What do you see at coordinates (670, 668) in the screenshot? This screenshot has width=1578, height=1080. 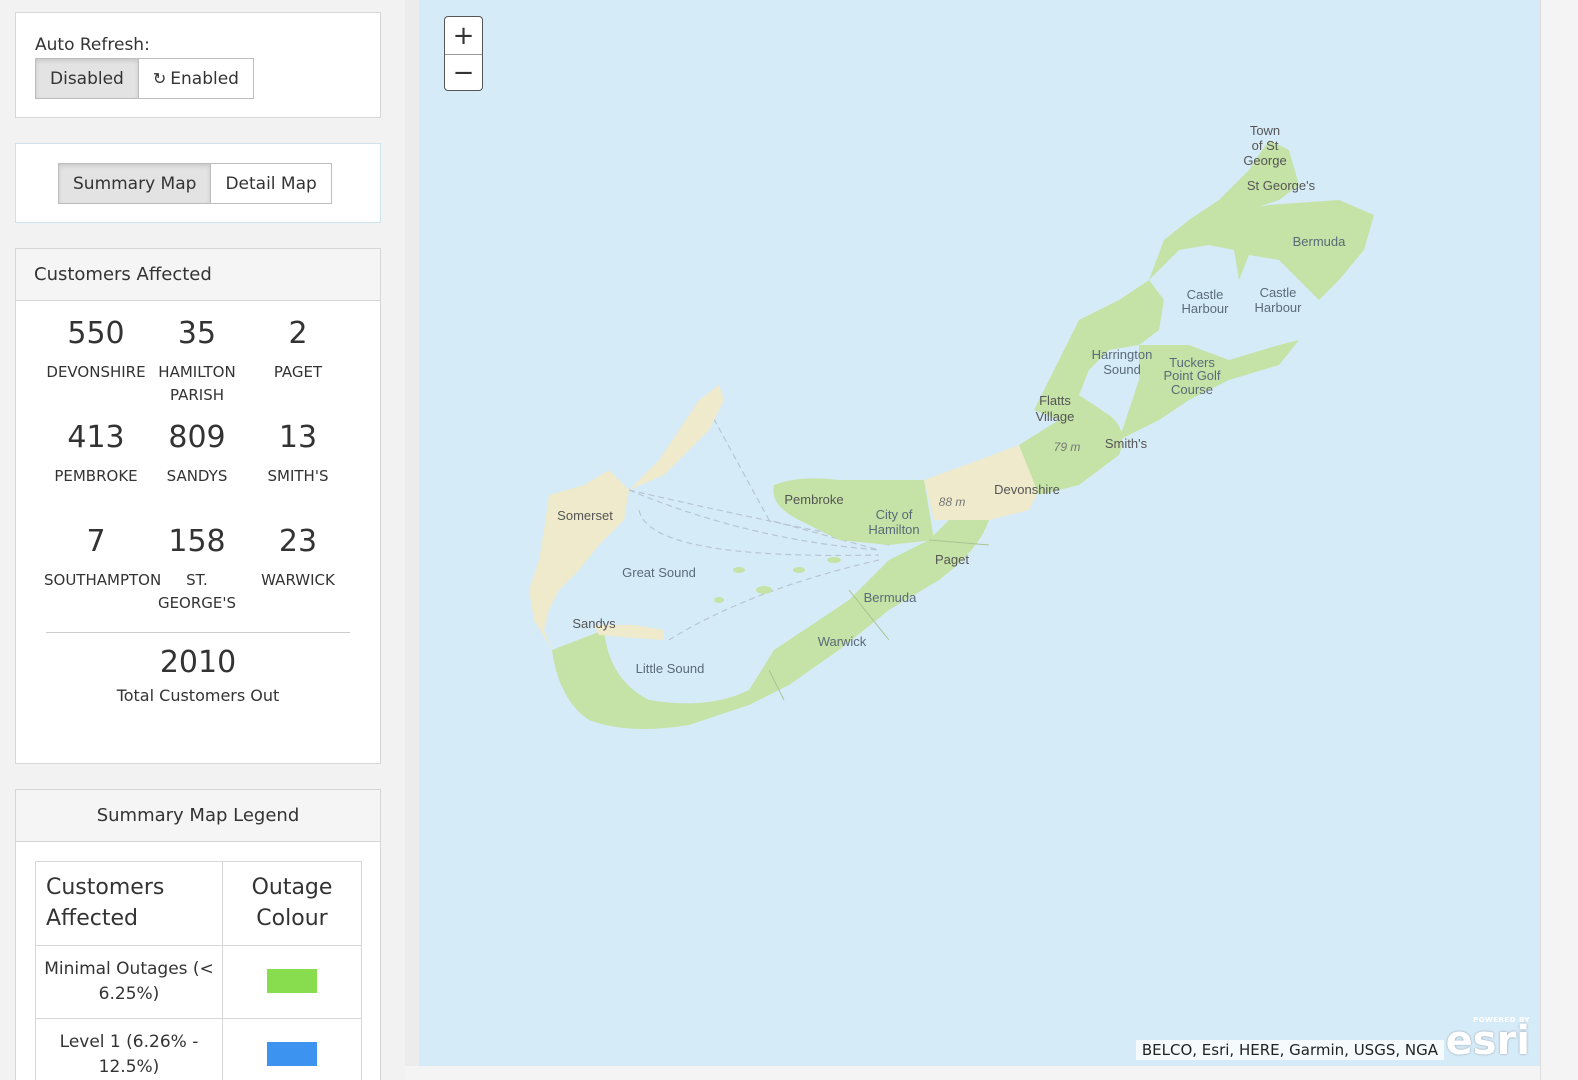 I see `label-little-sound: Little Sound` at bounding box center [670, 668].